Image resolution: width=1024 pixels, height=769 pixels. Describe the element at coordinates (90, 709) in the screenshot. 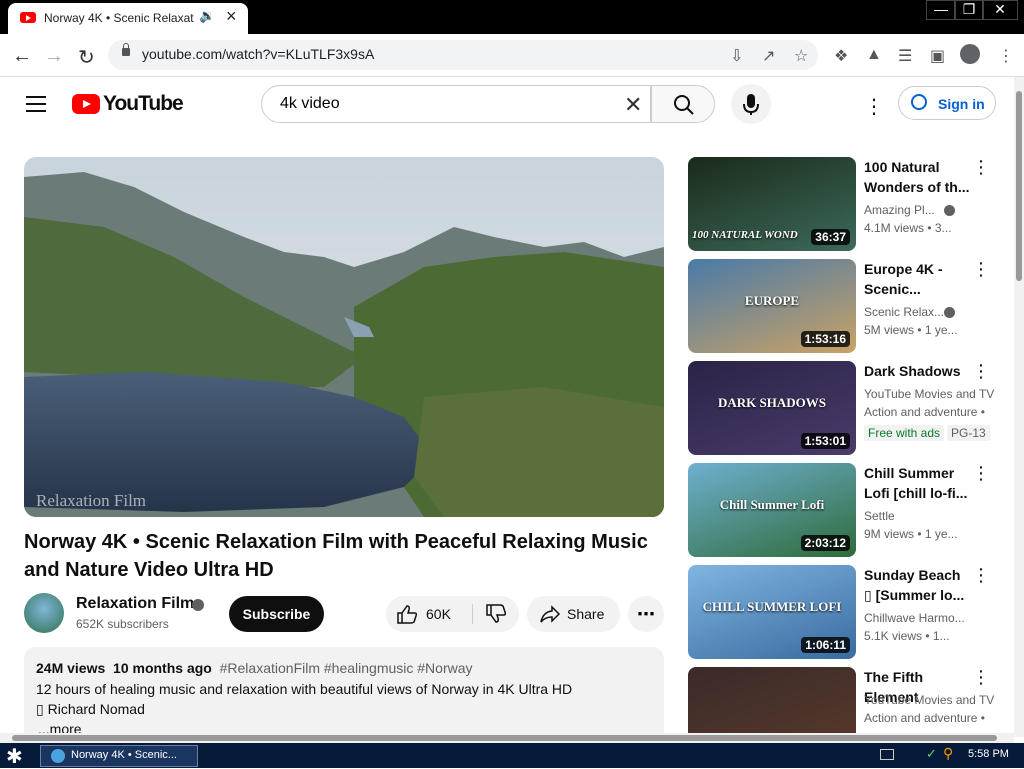

I see `description-line-2: ▯ Richard Nomad` at that location.